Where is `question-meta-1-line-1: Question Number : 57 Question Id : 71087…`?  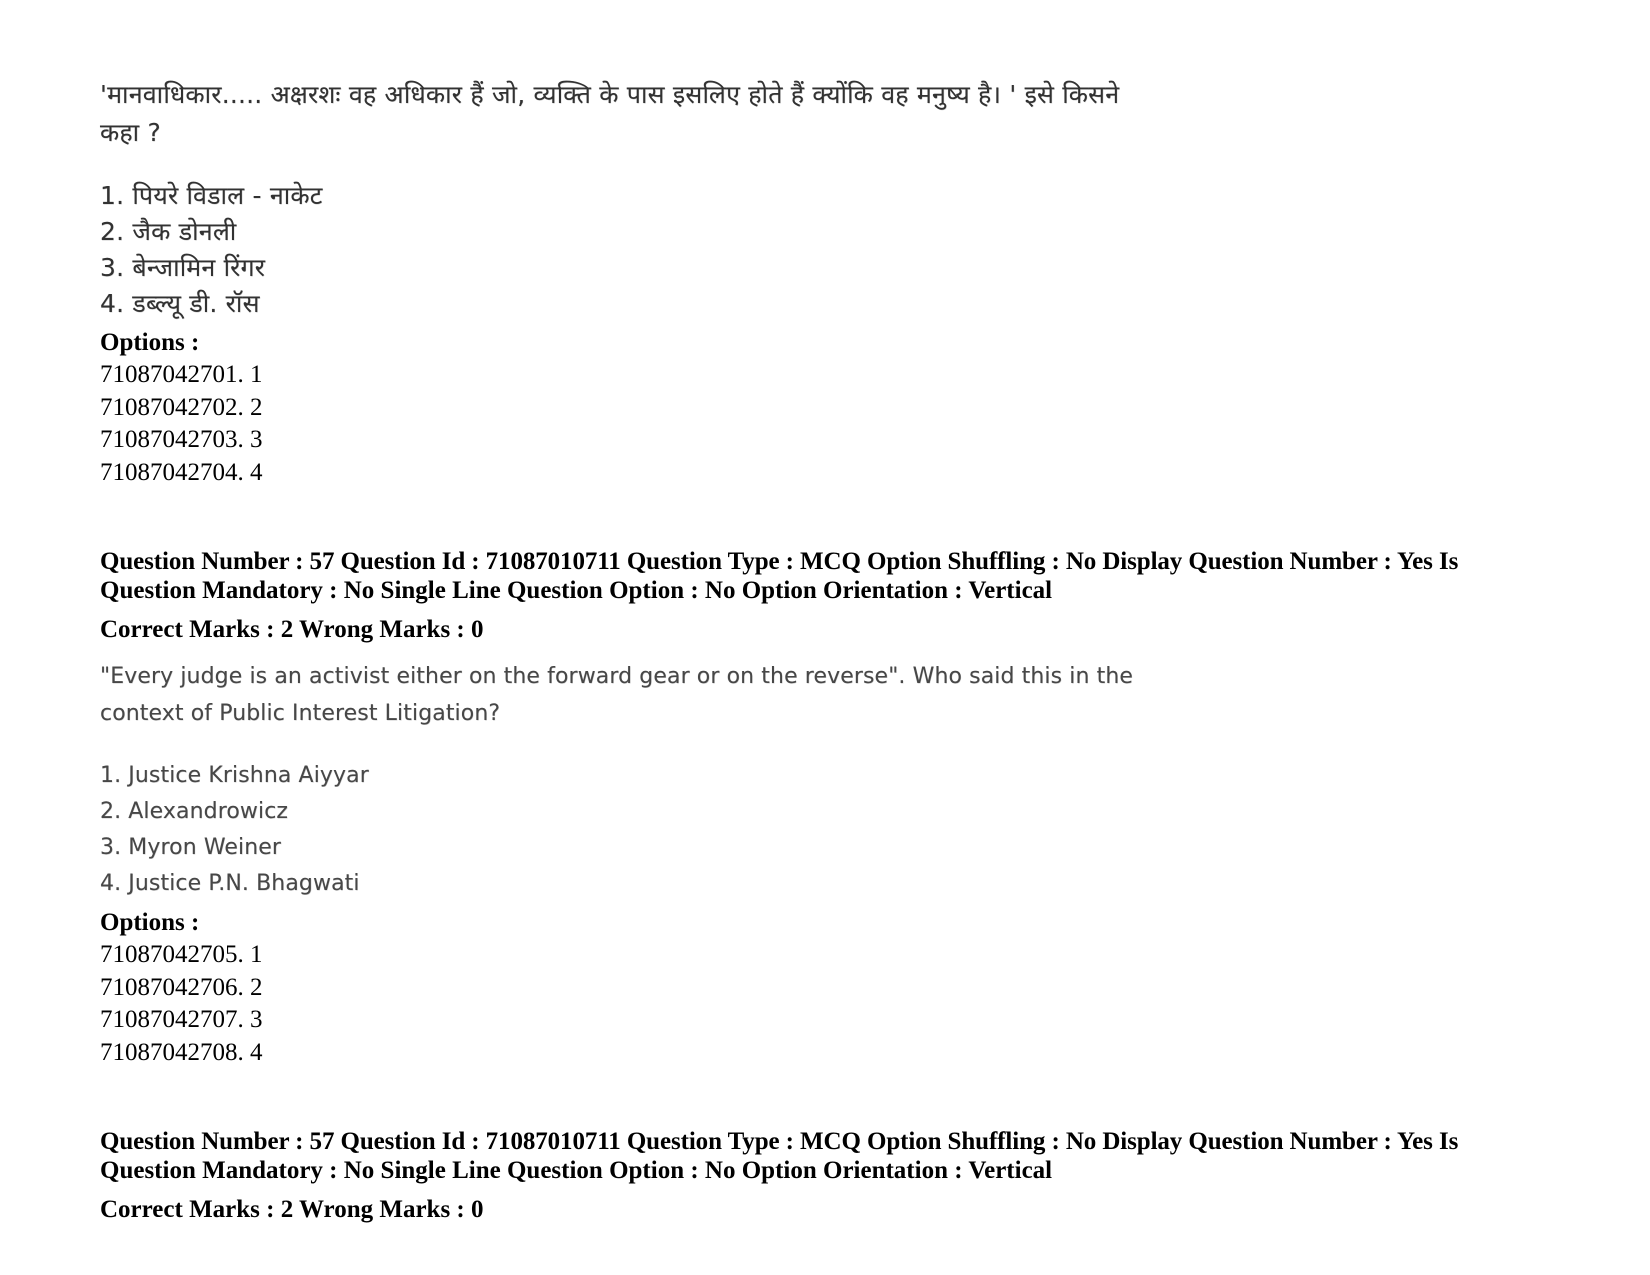
question-meta-1-line-1: Question Number : 57 Question Id : 71087… is located at coordinates (779, 561).